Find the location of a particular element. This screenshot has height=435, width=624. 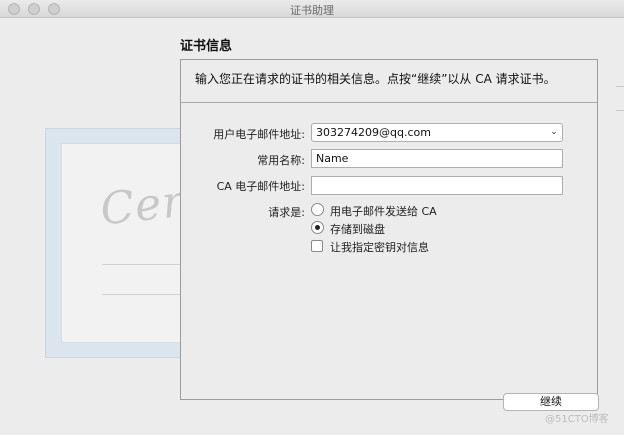

user-email-value: 303274209@qq.com is located at coordinates (373, 132).